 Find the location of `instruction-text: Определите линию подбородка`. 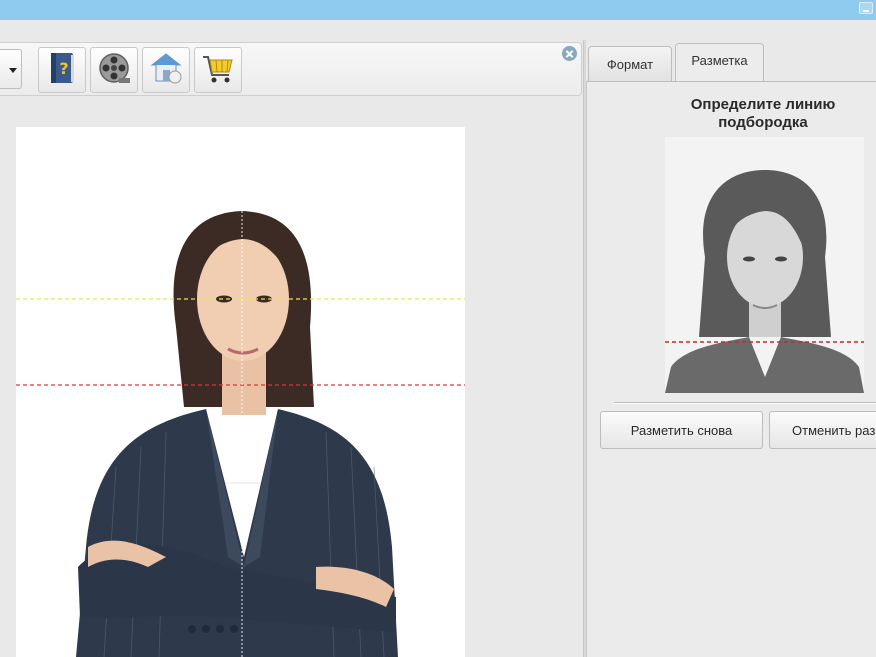

instruction-text: Определите линию подбородка is located at coordinates (762, 114).